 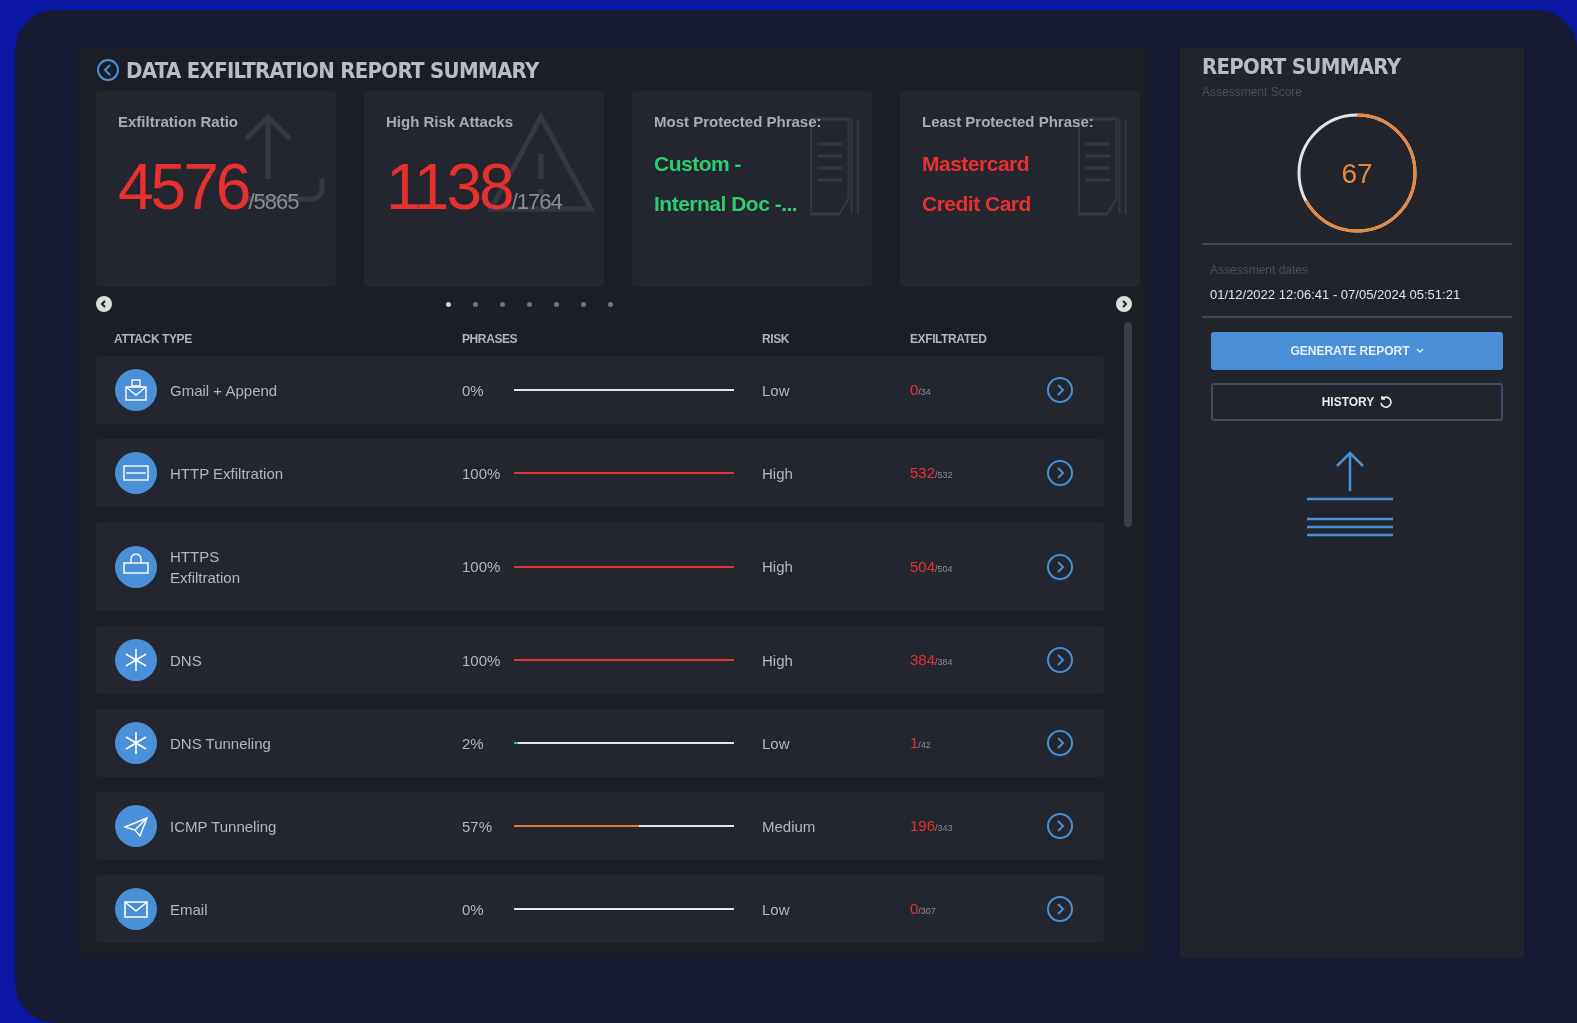 I want to click on stat-total: /5865, so click(x=273, y=201).